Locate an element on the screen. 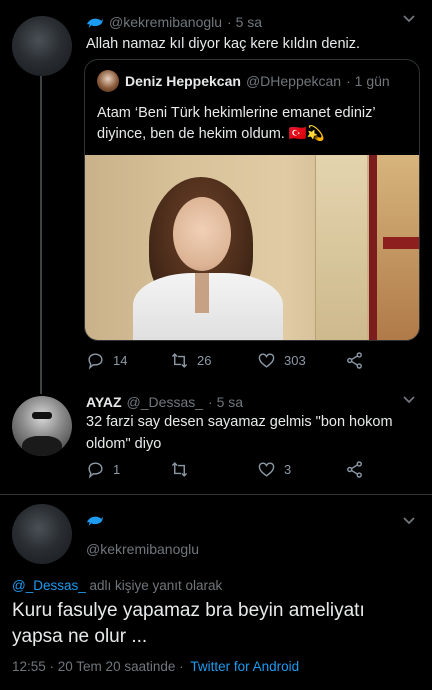 The image size is (432, 690). main-dolphin is located at coordinates (95, 523).